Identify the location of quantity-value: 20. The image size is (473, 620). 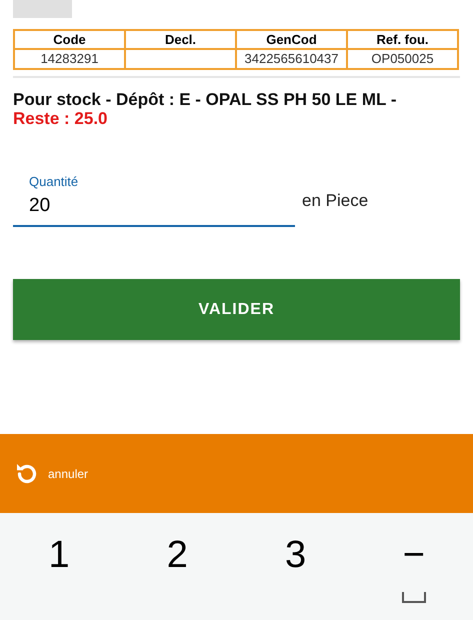
(40, 206).